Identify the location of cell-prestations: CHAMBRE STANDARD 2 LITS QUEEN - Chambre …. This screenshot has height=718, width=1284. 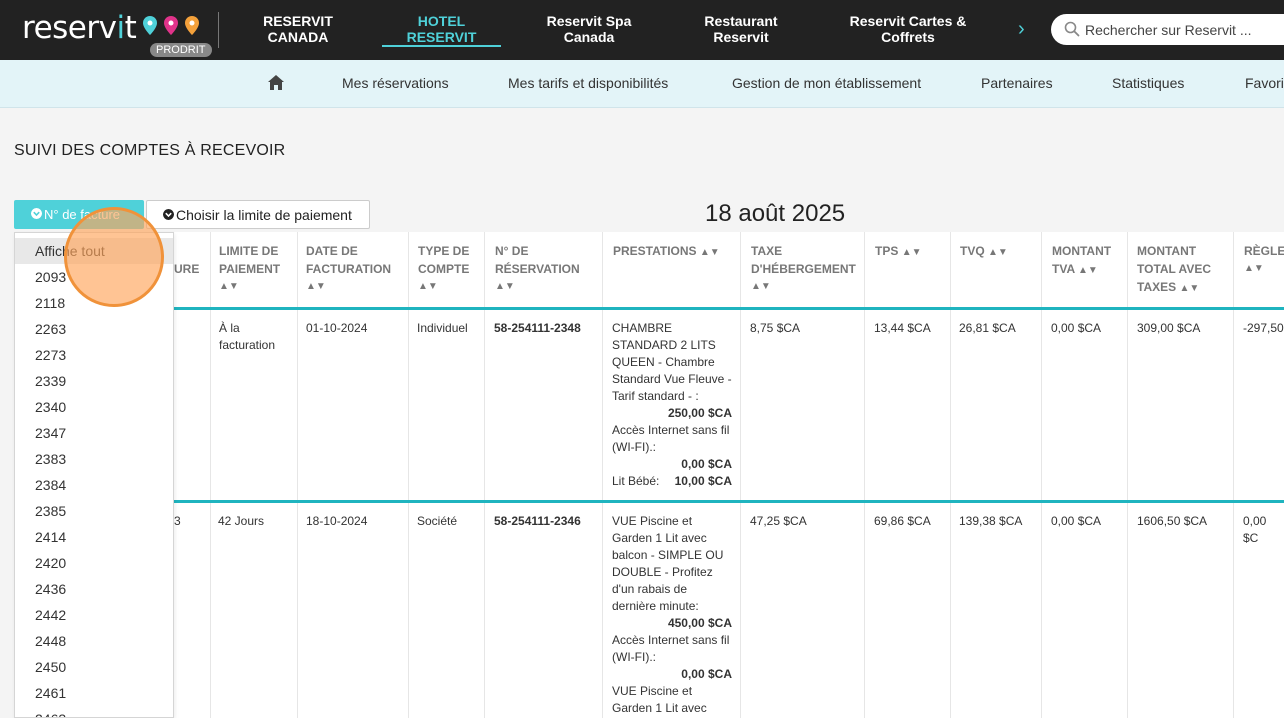
(672, 404).